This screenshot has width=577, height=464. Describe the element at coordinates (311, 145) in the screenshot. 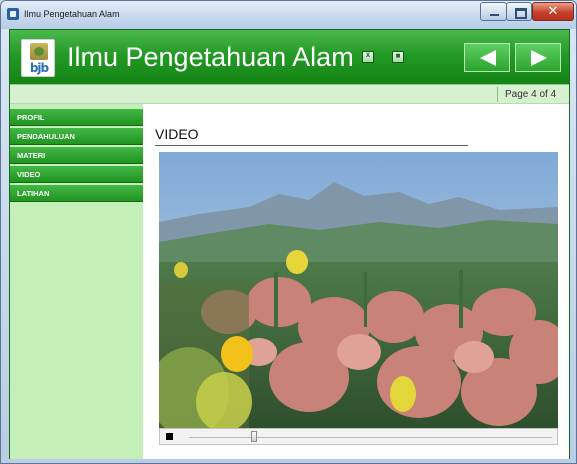

I see `section-divider` at that location.